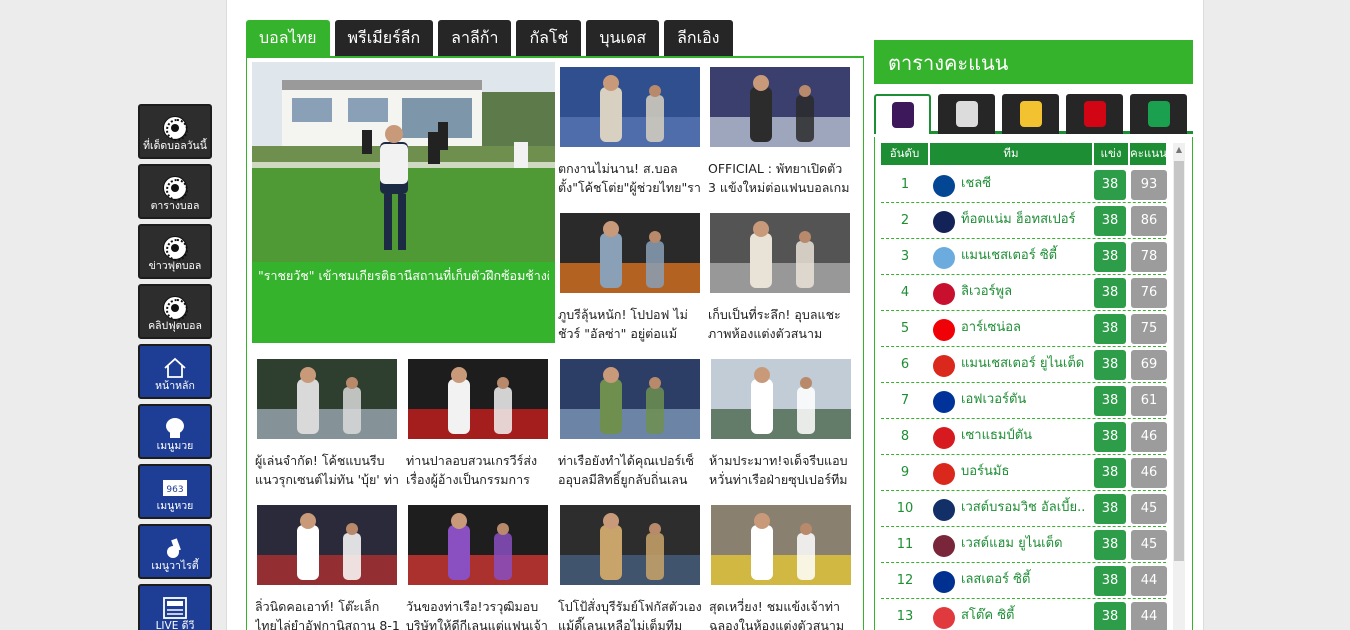  I want to click on tab-4: บุนเดส, so click(623, 38).